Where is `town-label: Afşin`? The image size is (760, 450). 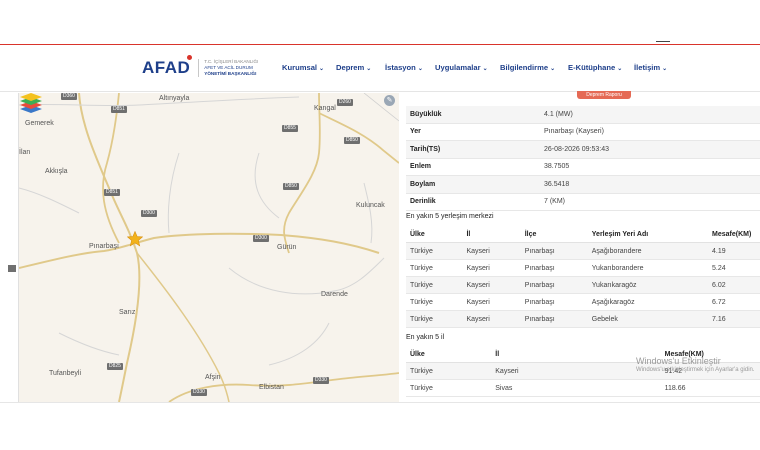 town-label: Afşin is located at coordinates (213, 377).